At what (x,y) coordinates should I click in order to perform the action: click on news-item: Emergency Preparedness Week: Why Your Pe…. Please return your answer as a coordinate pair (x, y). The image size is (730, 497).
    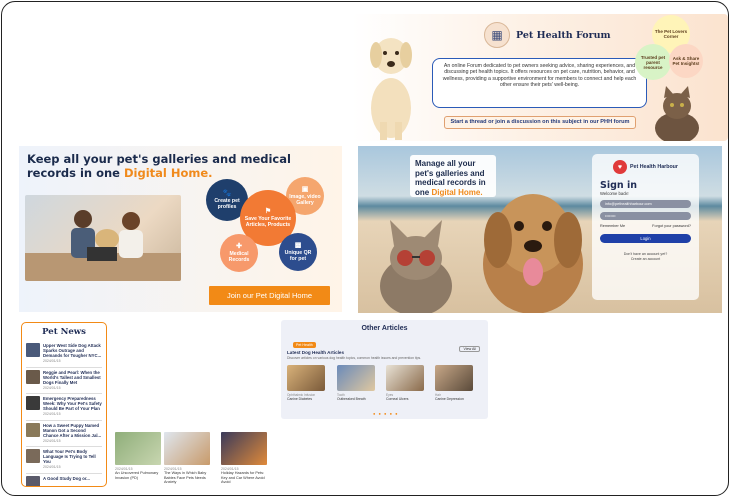
    Looking at the image, I should click on (64, 407).